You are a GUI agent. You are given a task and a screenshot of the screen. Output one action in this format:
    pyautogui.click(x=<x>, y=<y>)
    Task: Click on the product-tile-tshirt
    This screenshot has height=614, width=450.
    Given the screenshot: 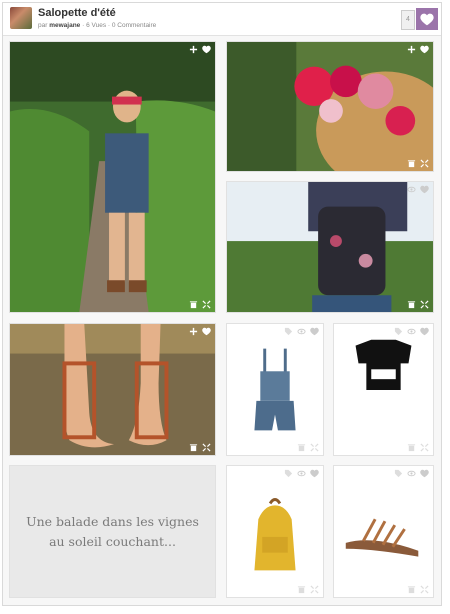 What is the action you would take?
    pyautogui.click(x=383, y=389)
    